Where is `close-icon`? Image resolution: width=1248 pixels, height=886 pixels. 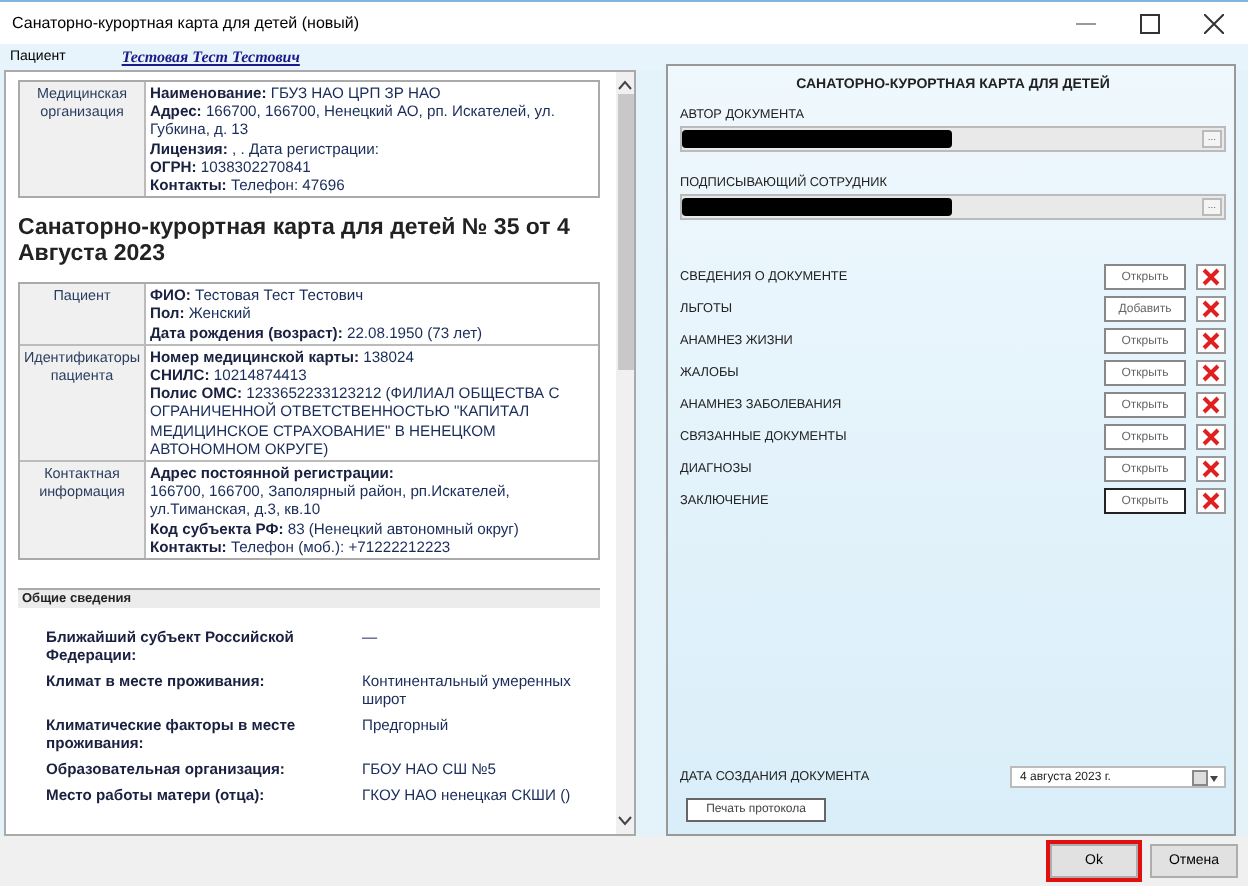
close-icon is located at coordinates (1214, 23).